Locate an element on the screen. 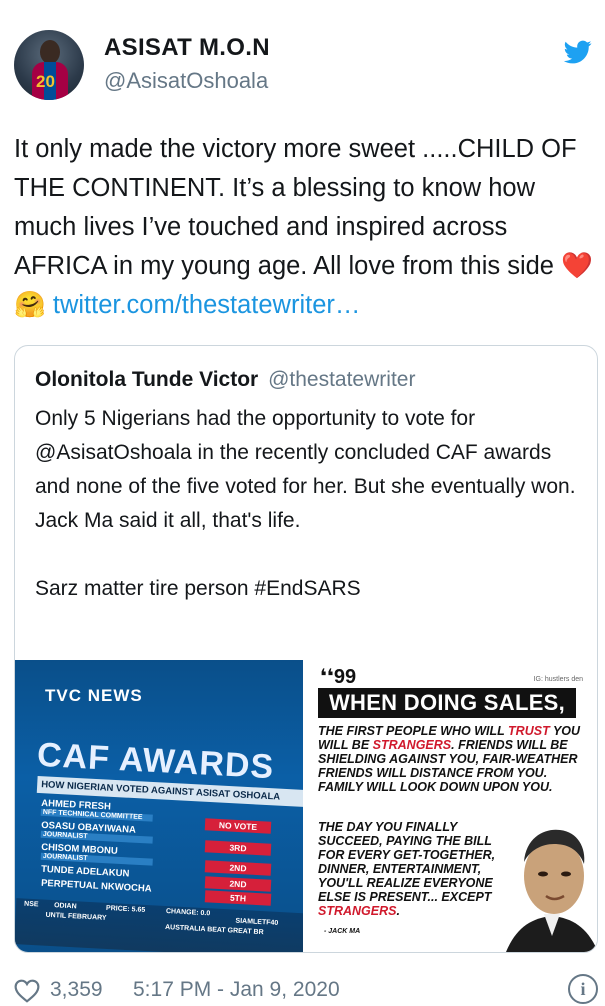 This screenshot has width=605, height=1006. tweet-footer: 3,359 5:17 PM - Jan 9, 2020 i is located at coordinates (306, 990).